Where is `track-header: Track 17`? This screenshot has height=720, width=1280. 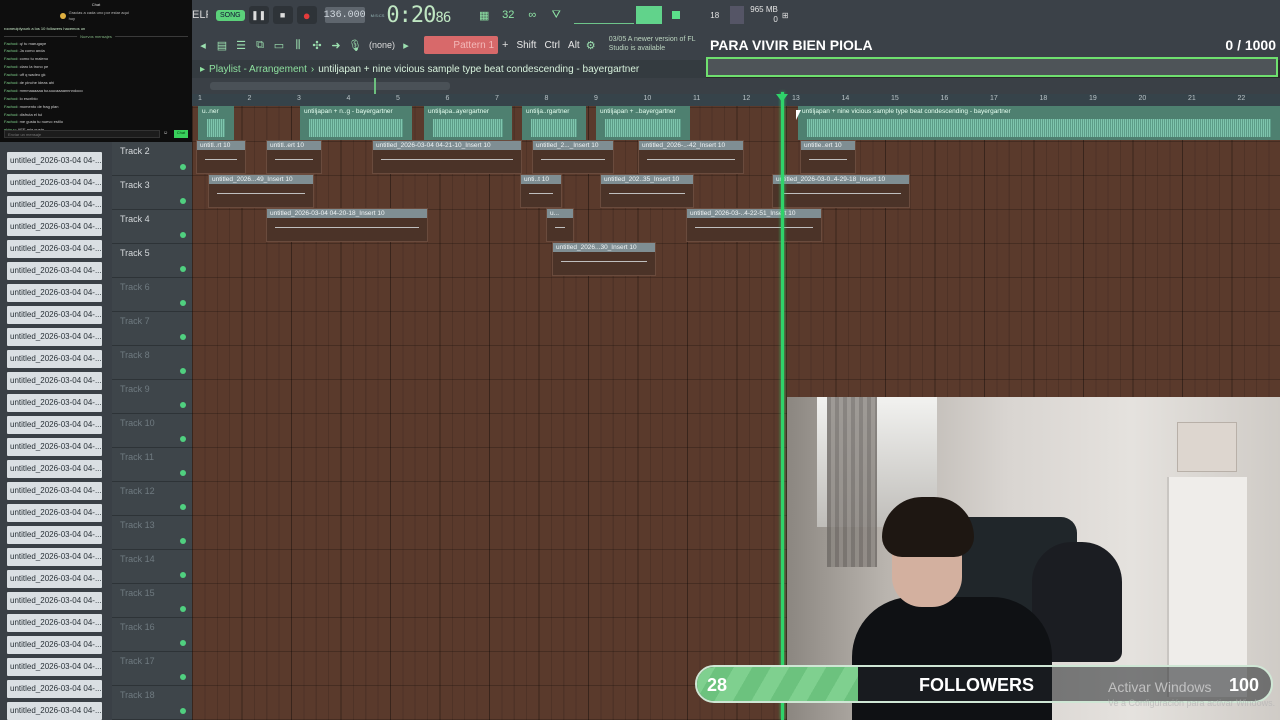
track-header: Track 17 is located at coordinates (152, 669).